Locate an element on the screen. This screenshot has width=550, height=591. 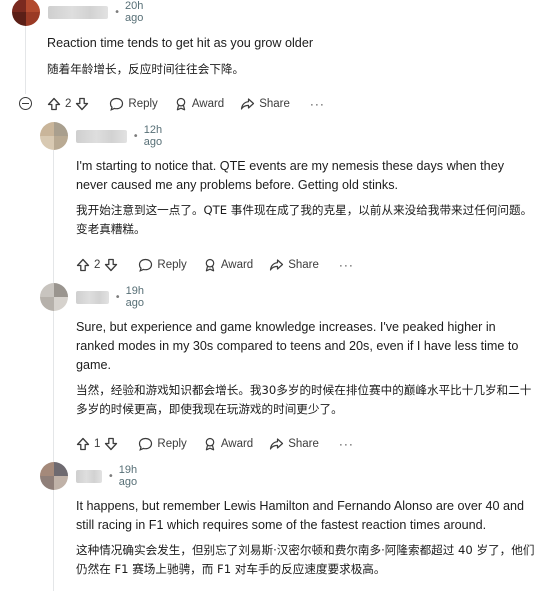
comment-header: • 20h ago is located at coordinates (84, 13).